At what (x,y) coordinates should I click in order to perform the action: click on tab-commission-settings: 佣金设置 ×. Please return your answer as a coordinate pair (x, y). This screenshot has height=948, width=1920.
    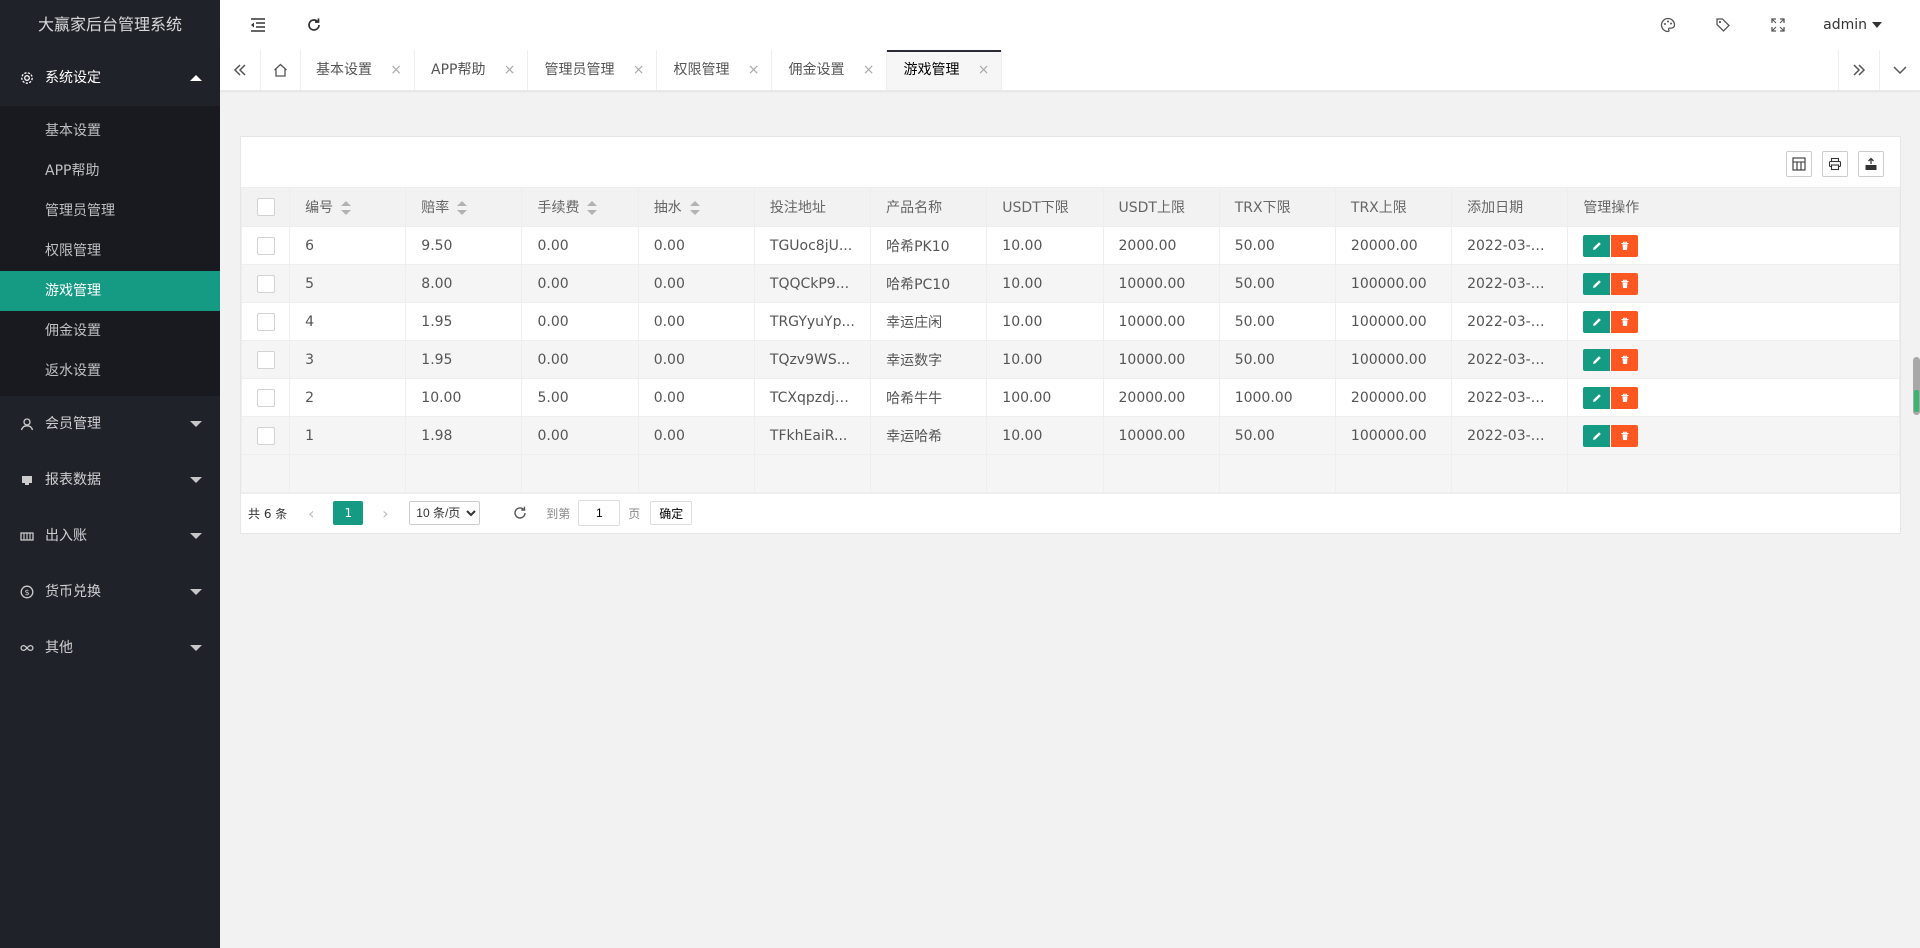
    Looking at the image, I should click on (830, 70).